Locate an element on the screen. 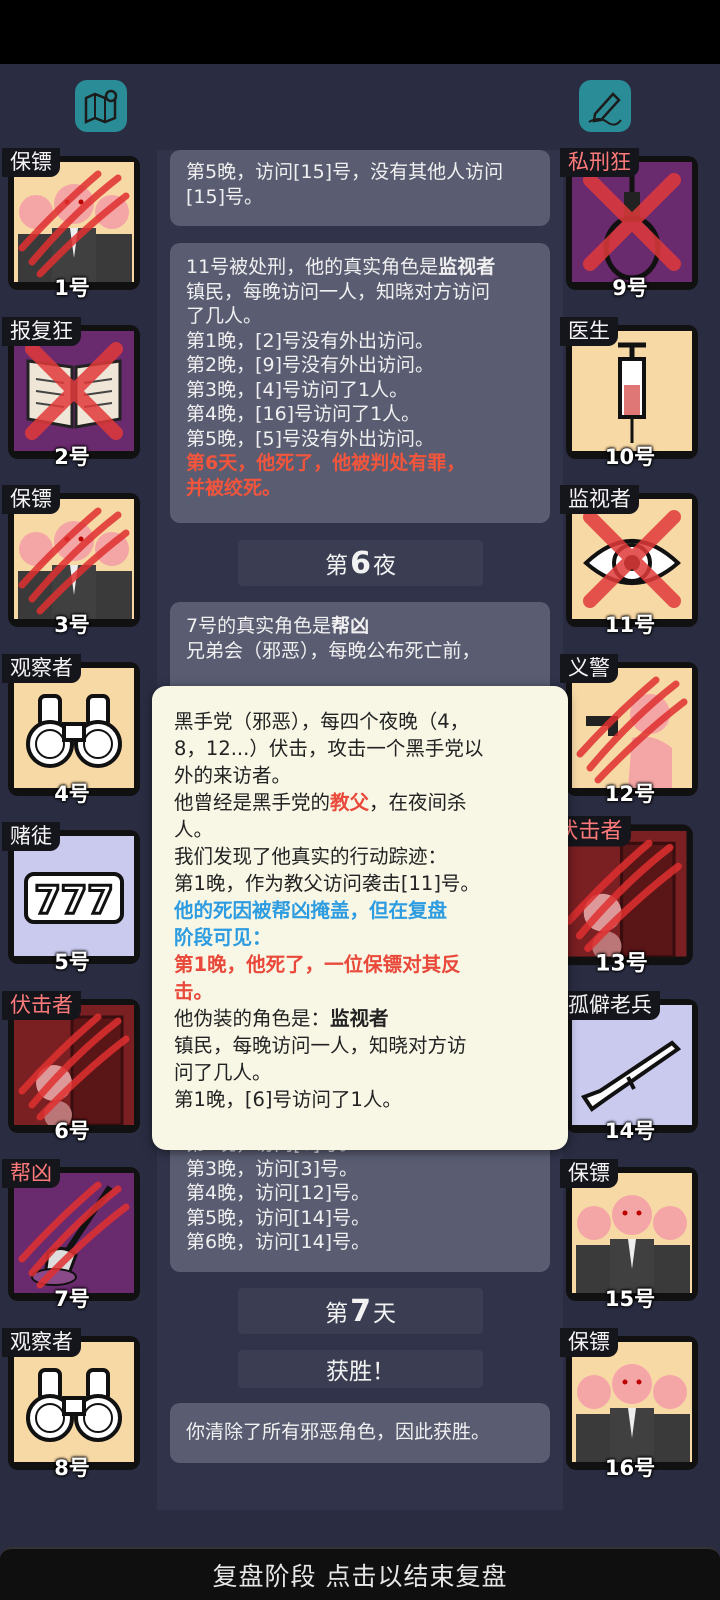 Image resolution: width=720 pixels, height=1600 pixels. player-card: 伏击者 6号 is located at coordinates (72, 1066).